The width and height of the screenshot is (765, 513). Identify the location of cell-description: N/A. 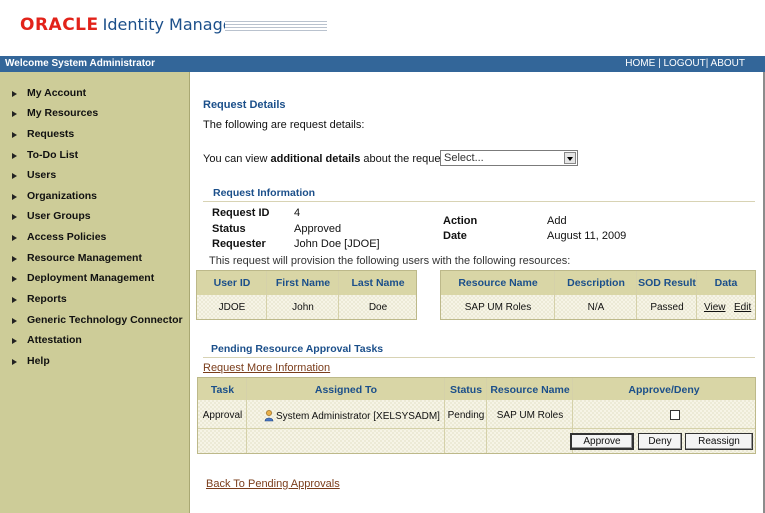
(596, 307).